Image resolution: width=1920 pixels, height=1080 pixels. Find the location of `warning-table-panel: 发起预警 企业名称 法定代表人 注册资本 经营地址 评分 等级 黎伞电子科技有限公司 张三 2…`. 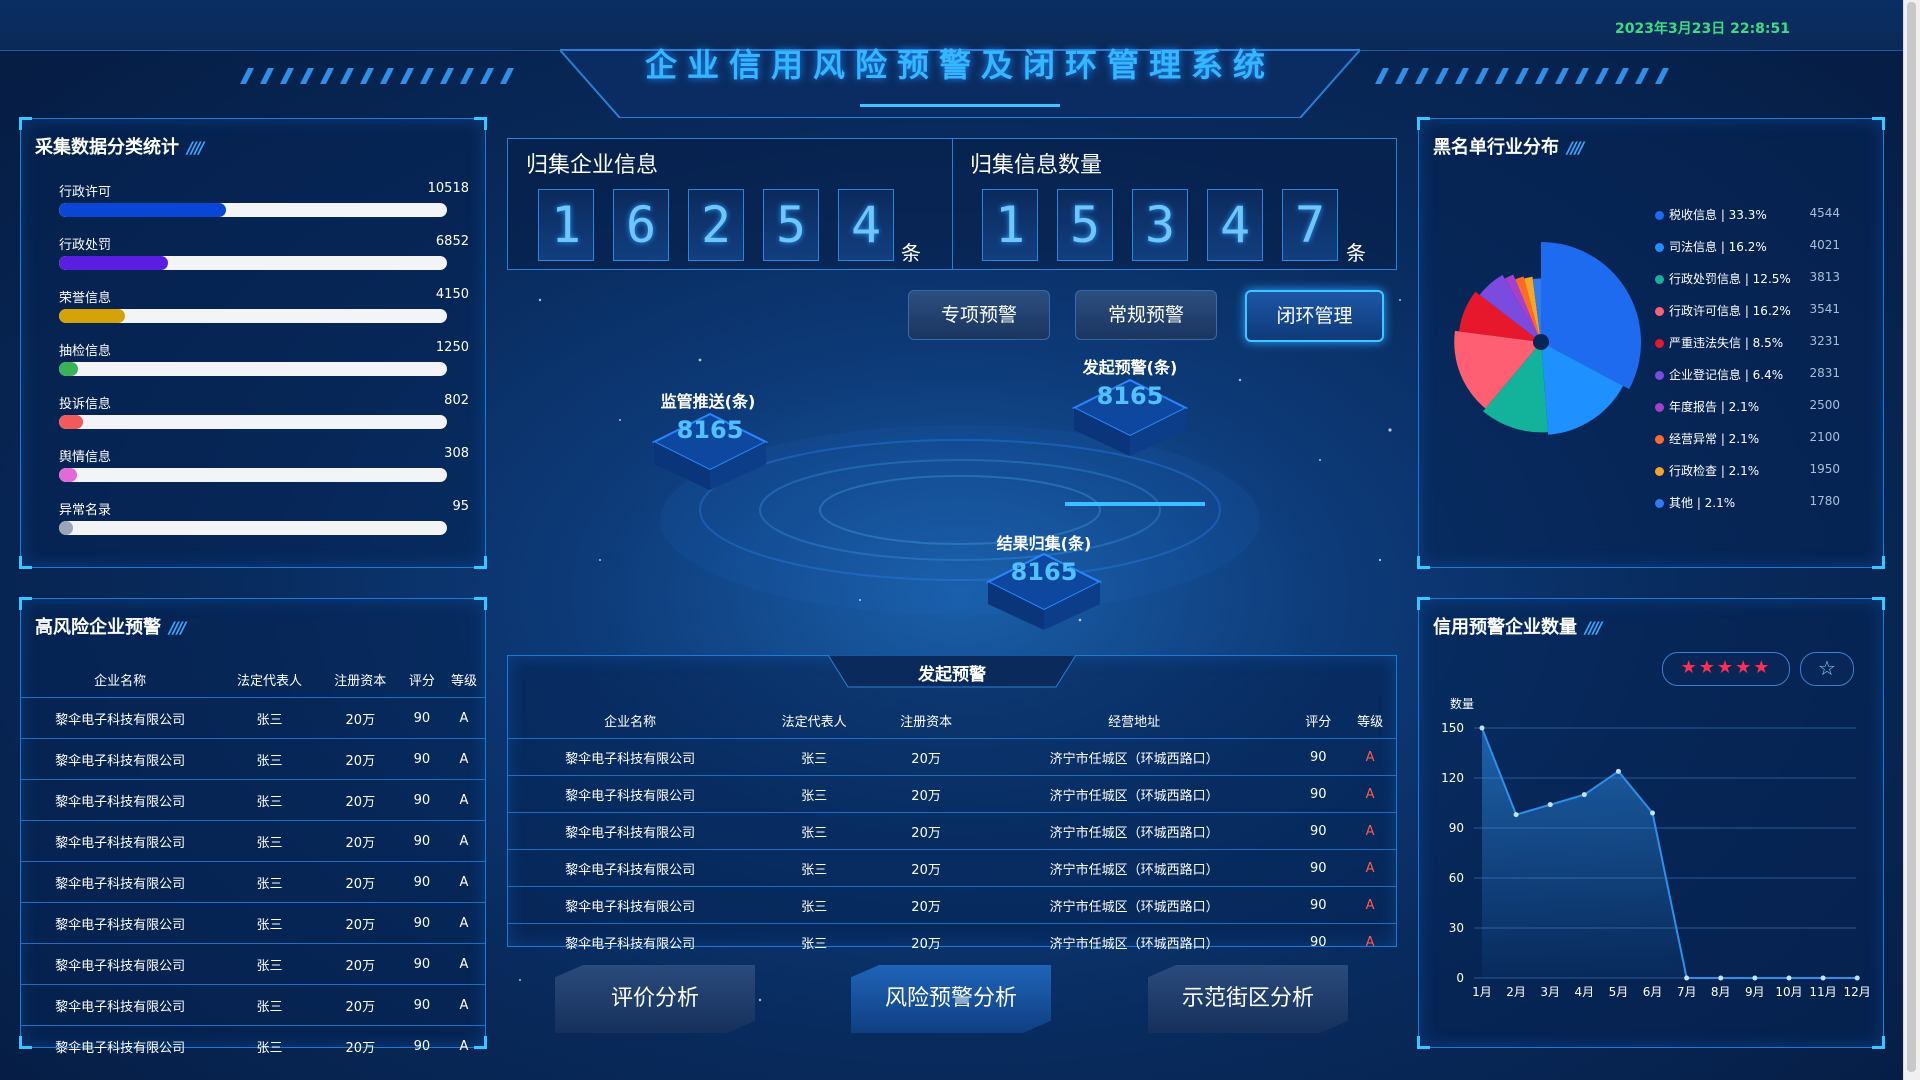

warning-table-panel: 发起预警 企业名称 法定代表人 注册资本 经营地址 评分 等级 黎伞电子科技有限公司 张三 2… is located at coordinates (952, 807).